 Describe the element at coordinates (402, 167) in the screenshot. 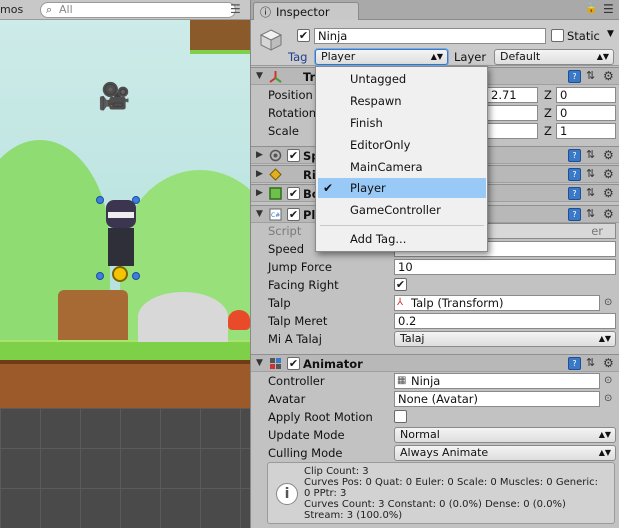

I see `menu-item-maincamera: MainCamera` at that location.